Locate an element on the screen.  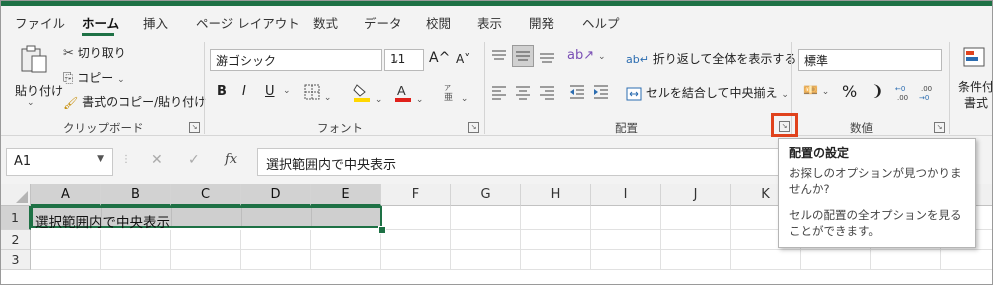
font-size-select: 11 ⌄ is located at coordinates (404, 60).